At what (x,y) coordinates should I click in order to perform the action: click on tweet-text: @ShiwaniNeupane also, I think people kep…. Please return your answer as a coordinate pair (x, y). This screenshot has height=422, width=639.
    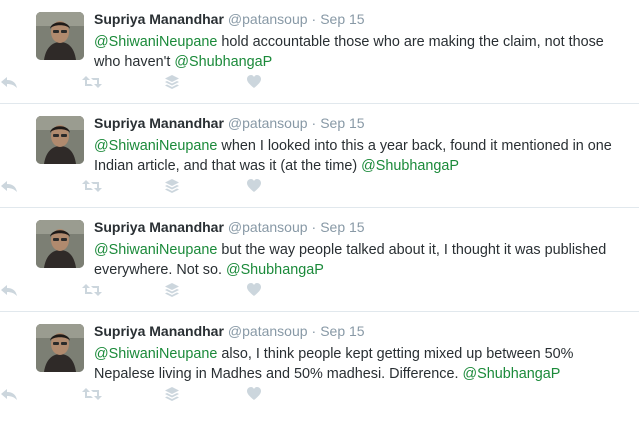
    Looking at the image, I should click on (361, 364).